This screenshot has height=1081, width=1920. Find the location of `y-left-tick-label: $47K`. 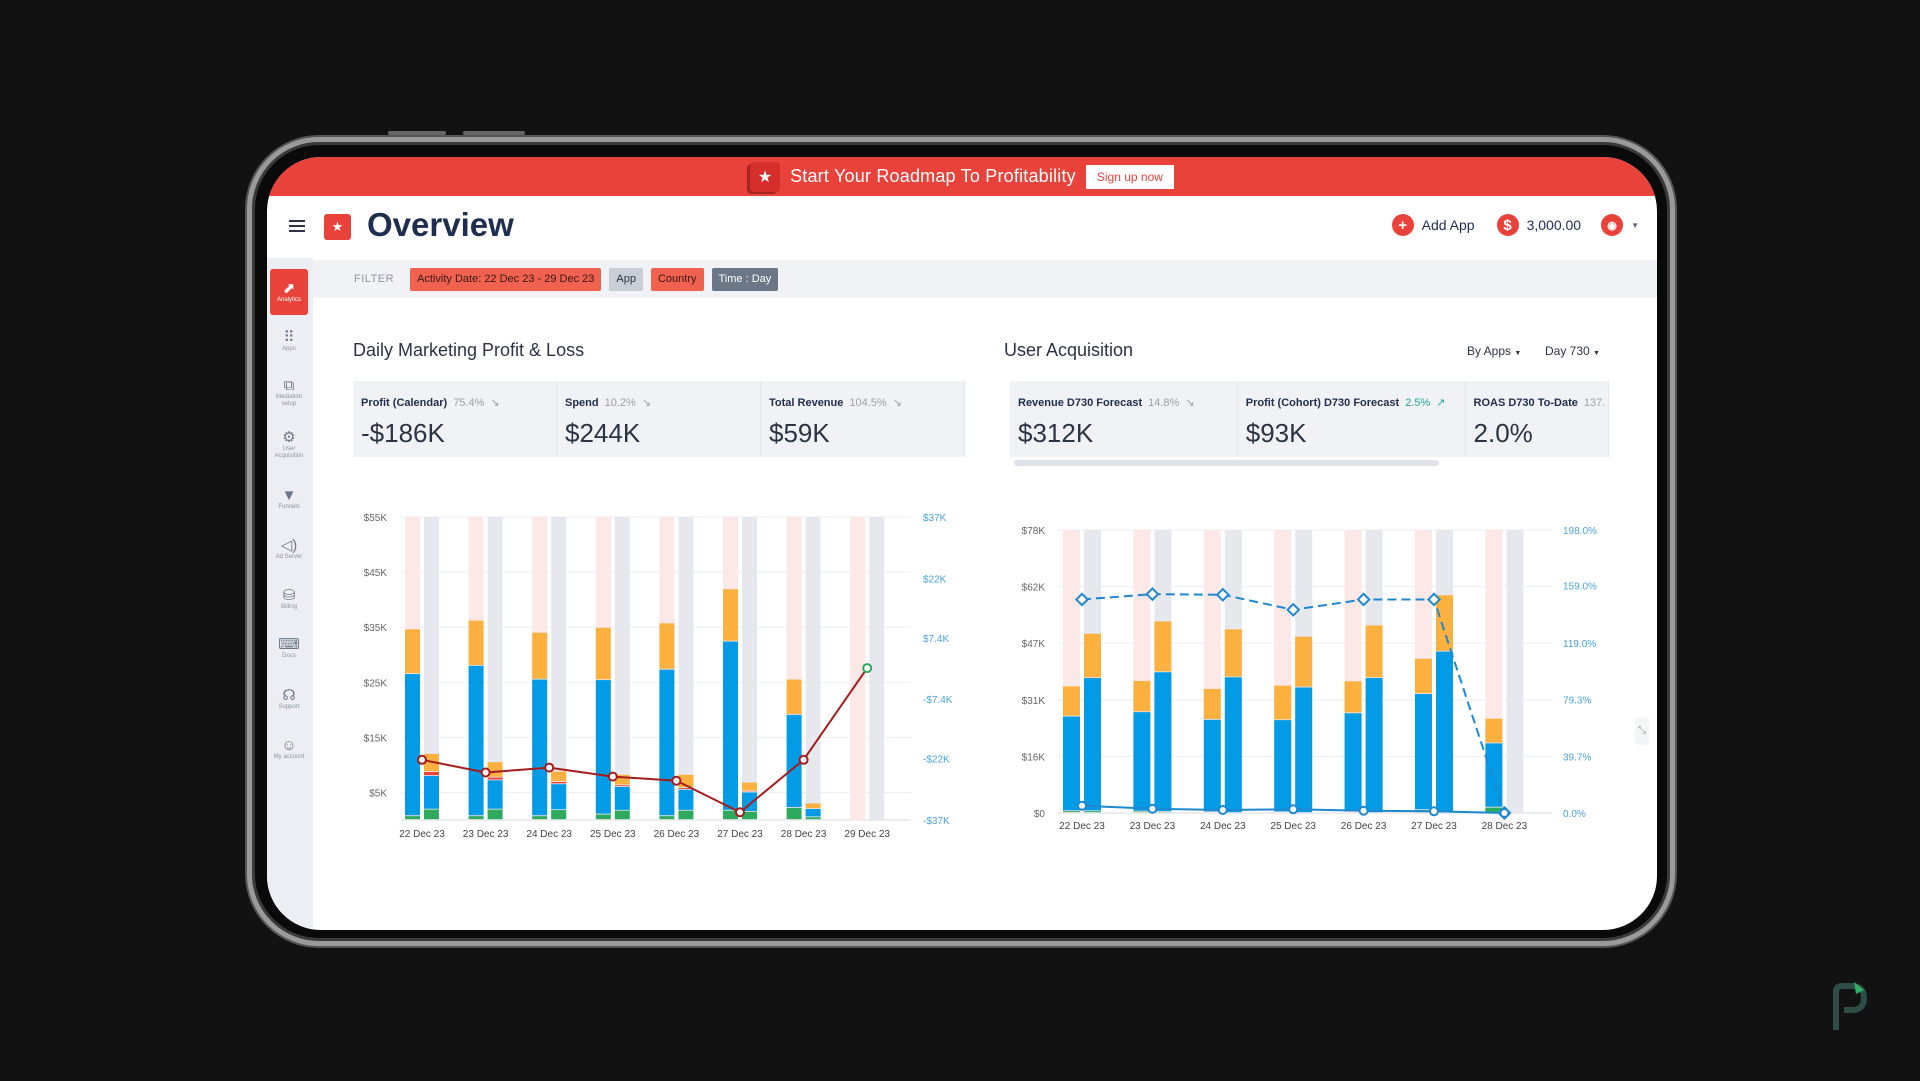

y-left-tick-label: $47K is located at coordinates (1034, 644).